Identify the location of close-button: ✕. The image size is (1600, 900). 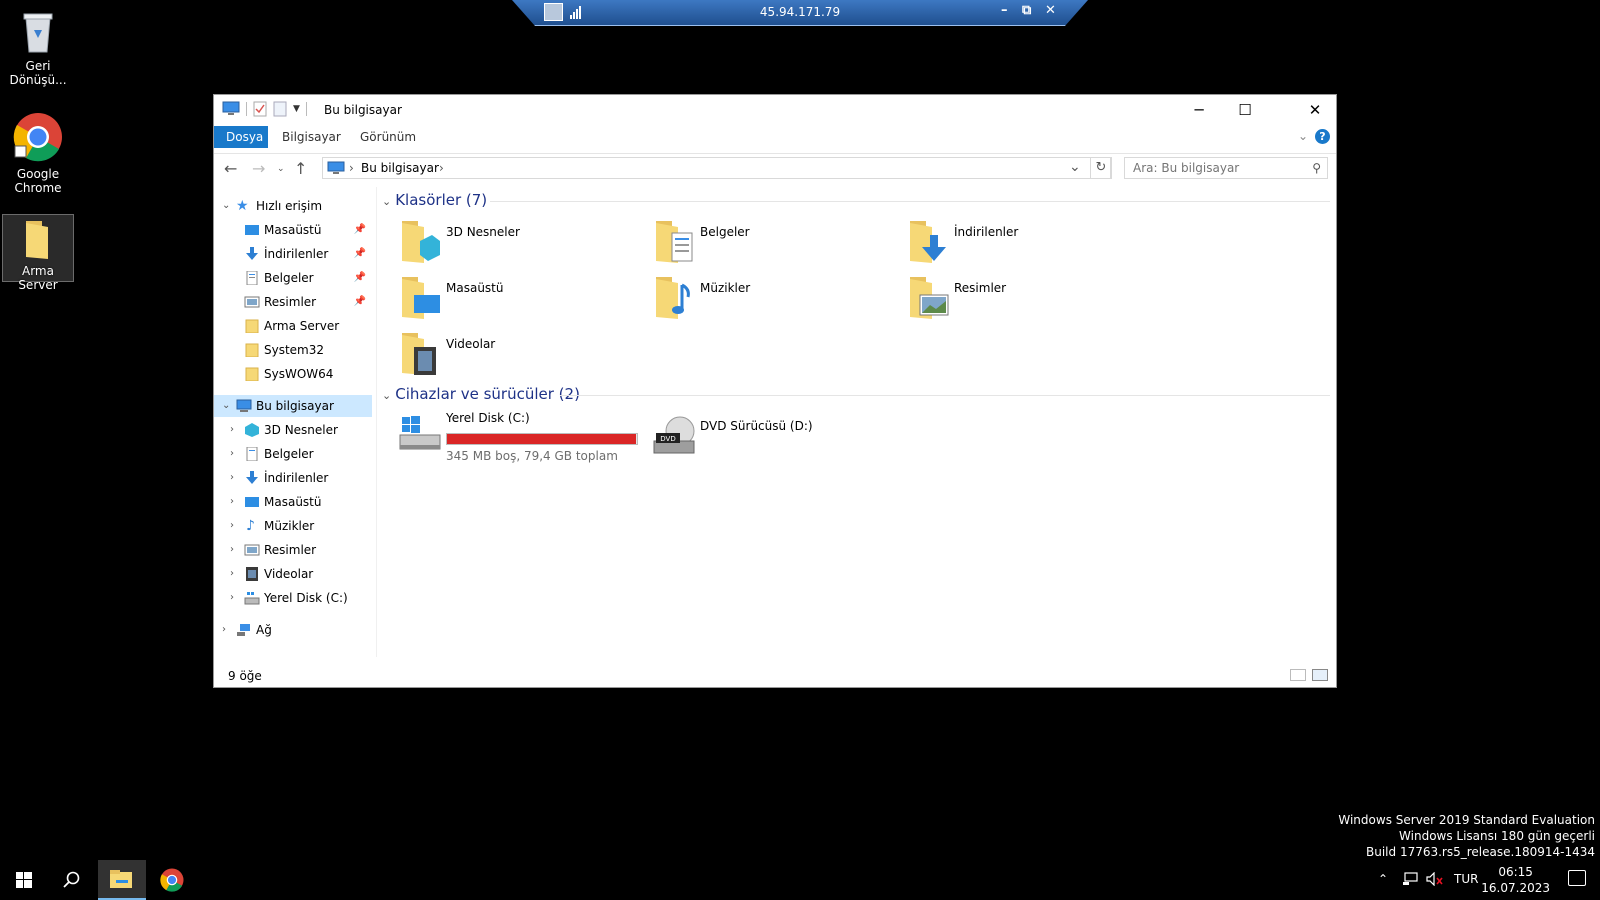
(1315, 110).